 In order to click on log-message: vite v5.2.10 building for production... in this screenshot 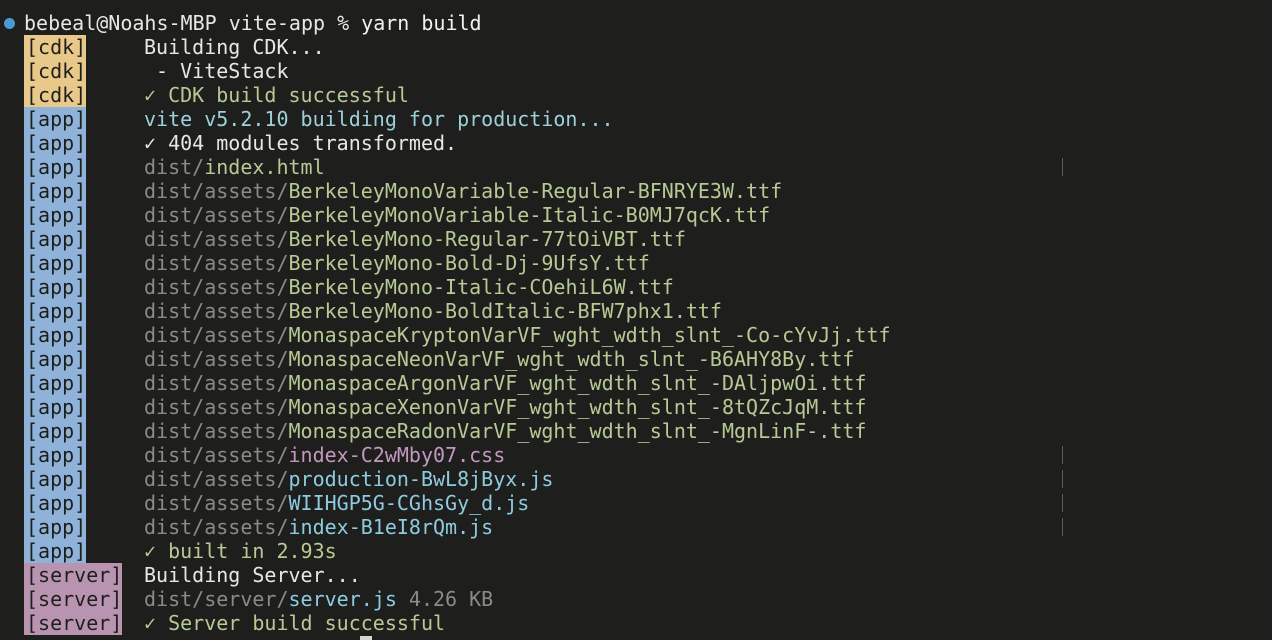, I will do `click(379, 119)`.